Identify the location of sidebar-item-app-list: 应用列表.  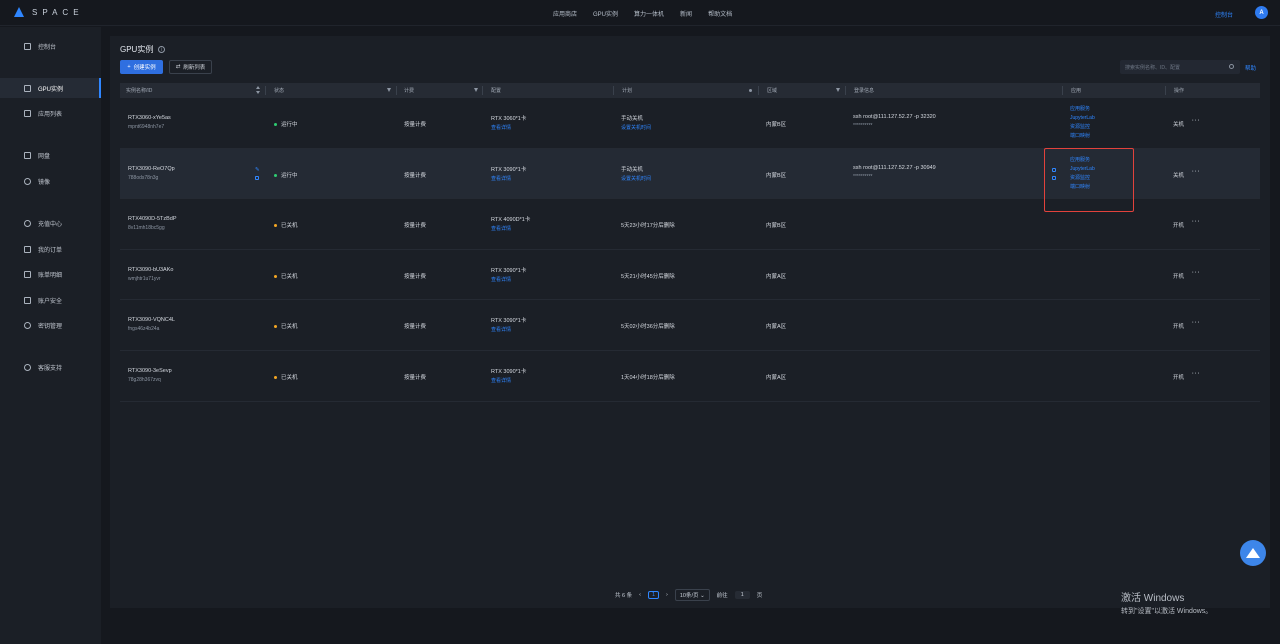
(50, 113).